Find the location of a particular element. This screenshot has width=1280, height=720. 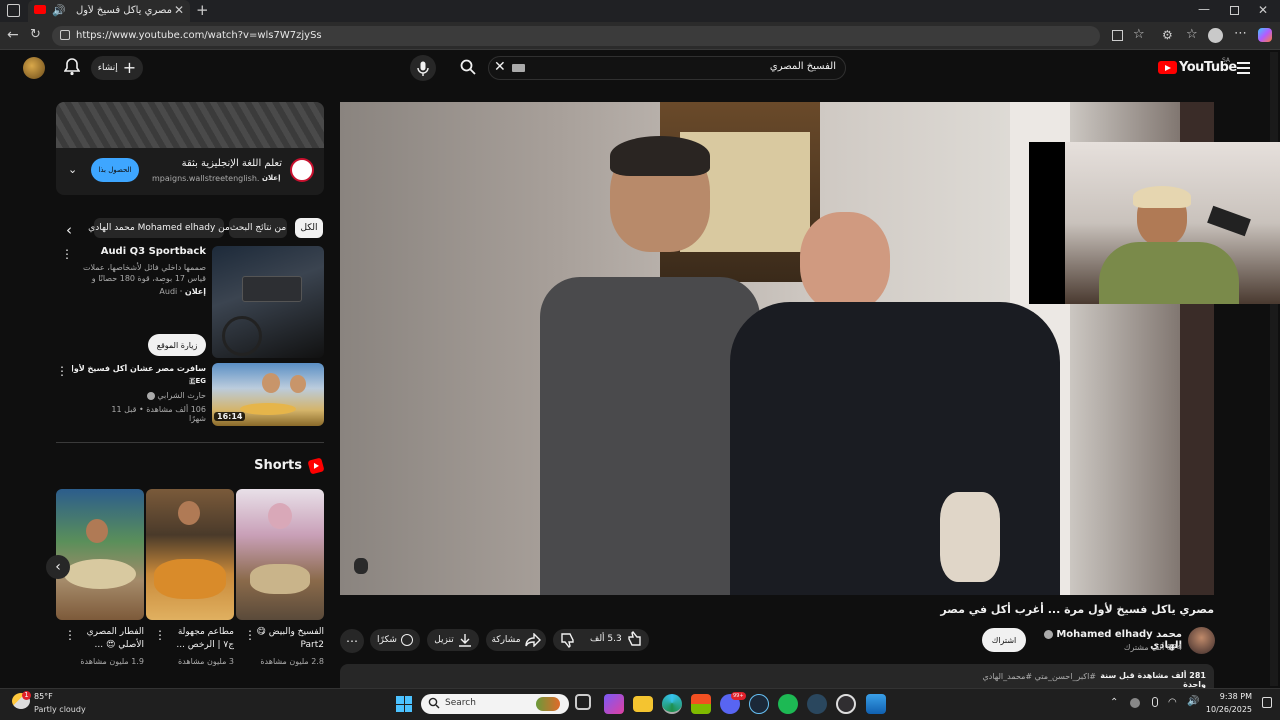

thanks-label: شكرًا is located at coordinates (387, 640).